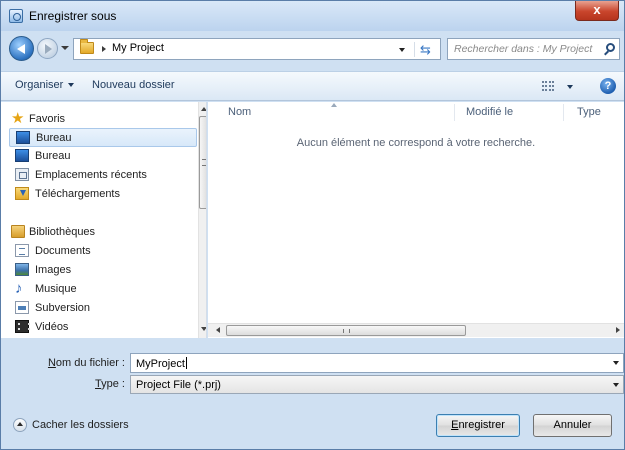 The height and width of the screenshot is (450, 625). Describe the element at coordinates (18, 231) in the screenshot. I see `libraries-icon` at that location.